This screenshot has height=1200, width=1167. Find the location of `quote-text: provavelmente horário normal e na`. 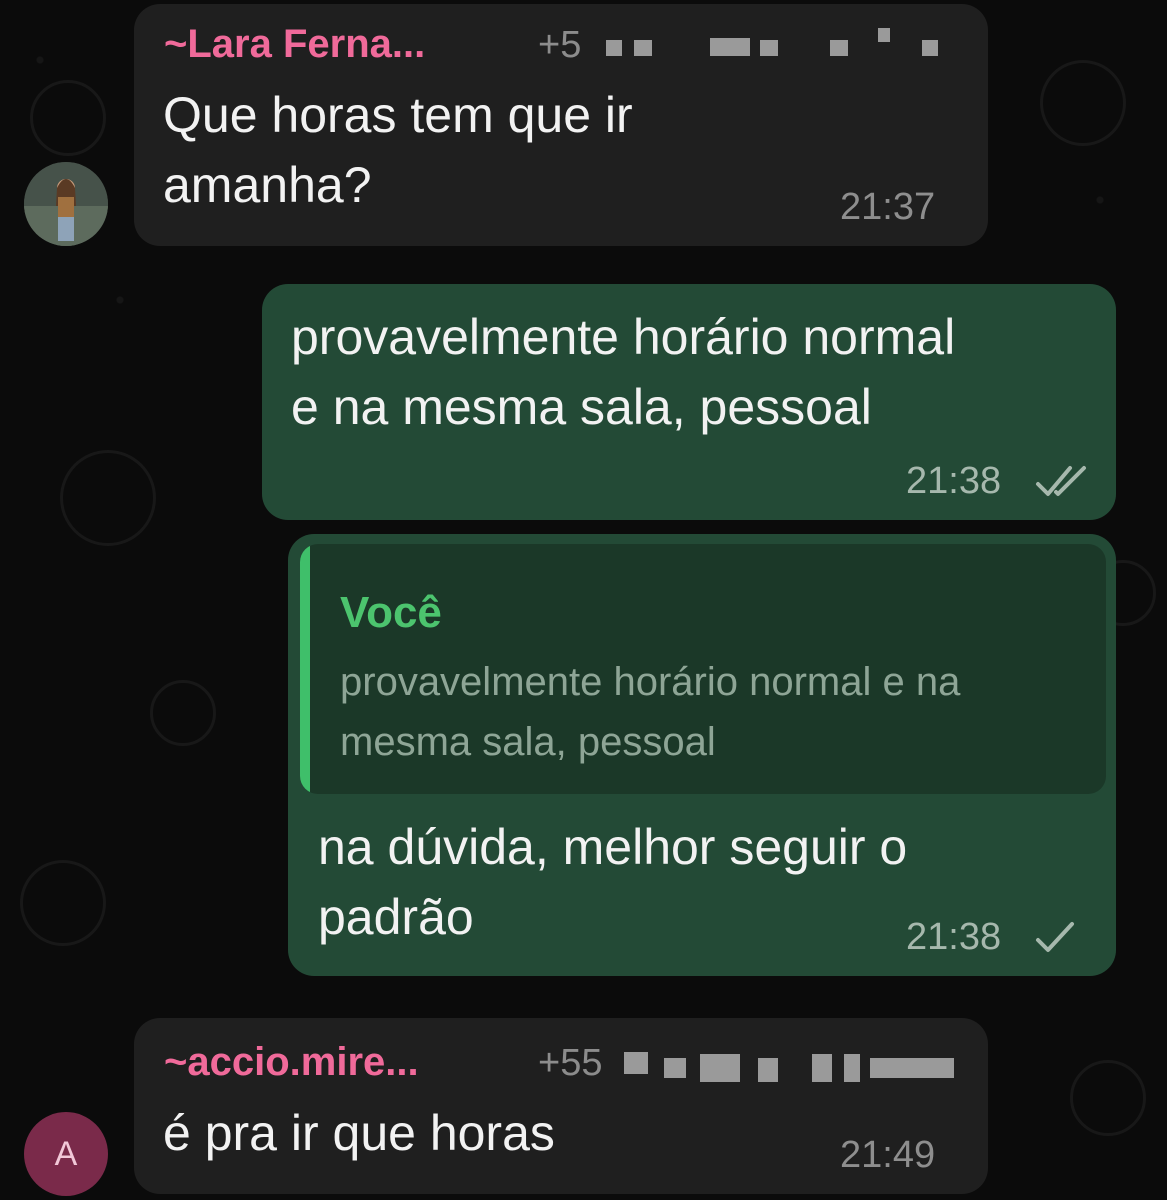

quote-text: provavelmente horário normal e na is located at coordinates (650, 682).